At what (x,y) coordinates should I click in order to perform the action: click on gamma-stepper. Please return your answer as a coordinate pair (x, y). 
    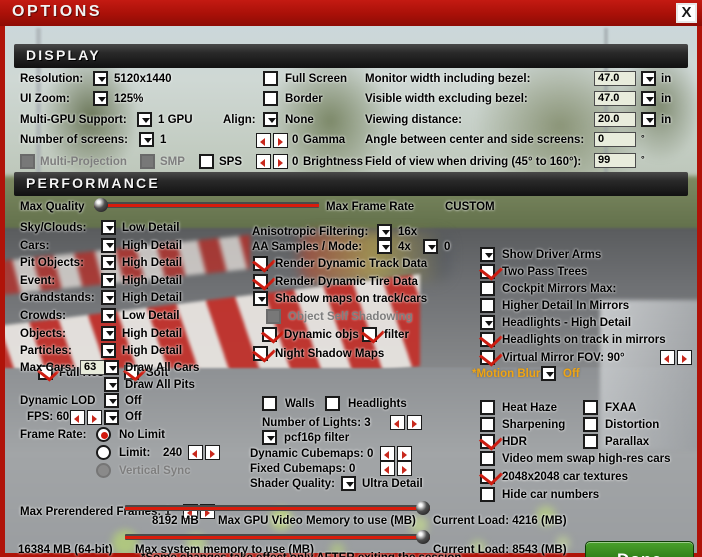
    Looking at the image, I should click on (272, 140).